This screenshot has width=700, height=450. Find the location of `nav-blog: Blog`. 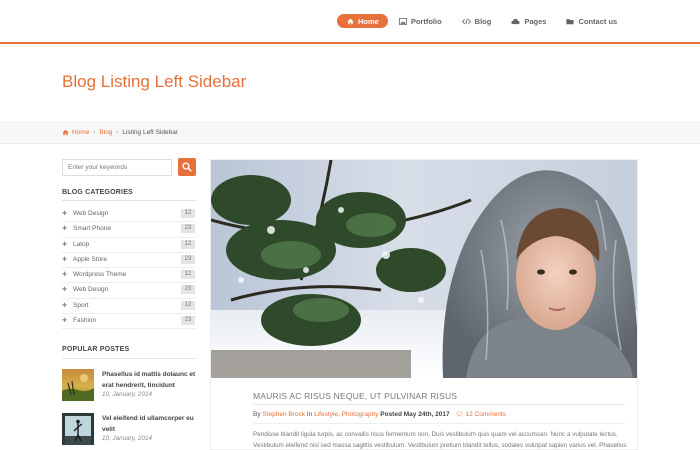

nav-blog: Blog is located at coordinates (477, 21).